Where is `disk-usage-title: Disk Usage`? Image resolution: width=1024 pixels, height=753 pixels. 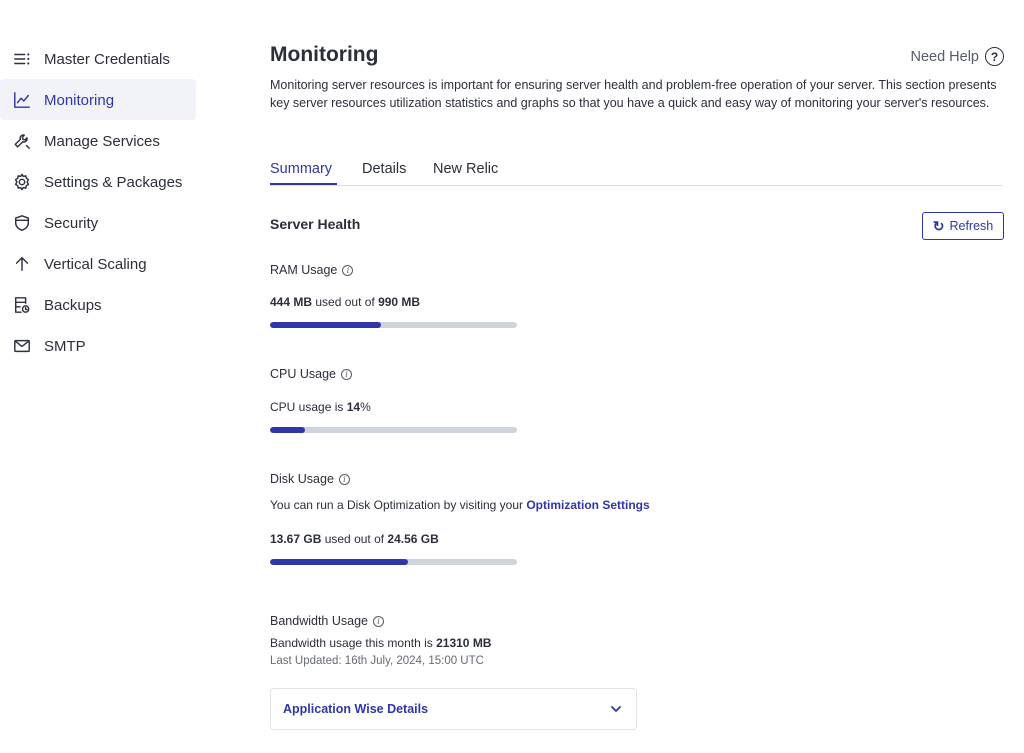 disk-usage-title: Disk Usage is located at coordinates (302, 479).